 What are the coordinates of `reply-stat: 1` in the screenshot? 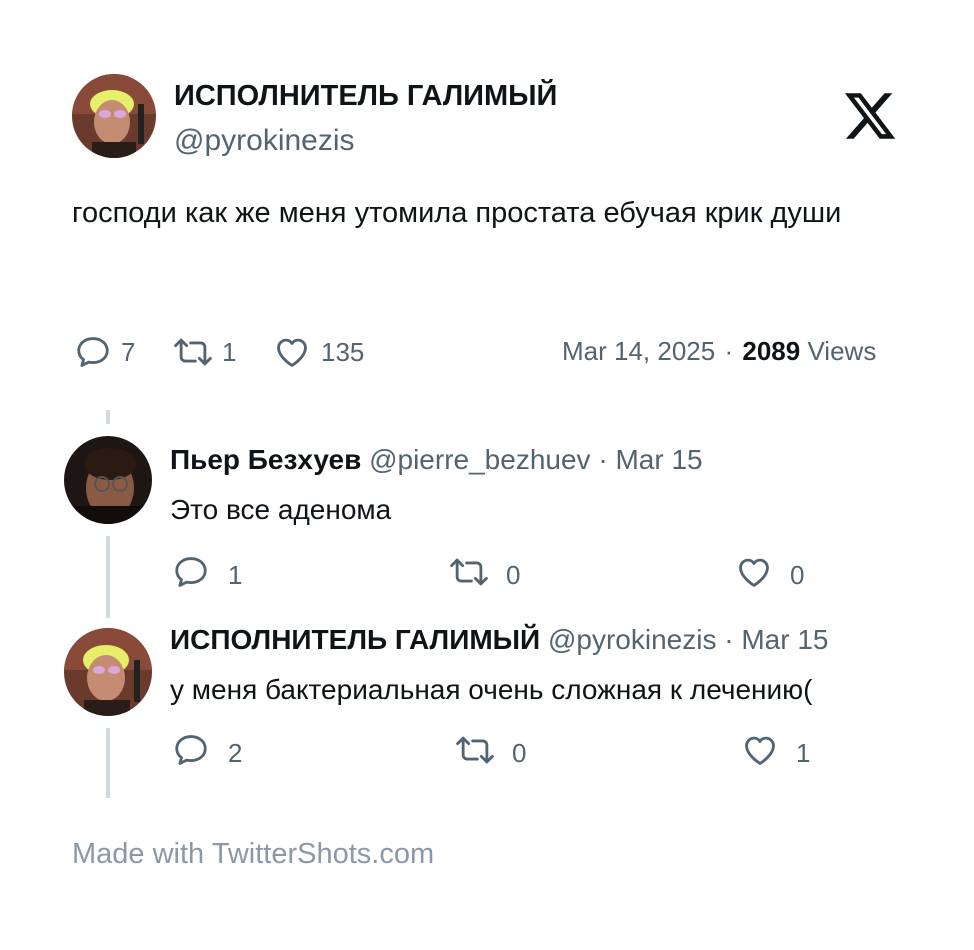 It's located at (207, 575).